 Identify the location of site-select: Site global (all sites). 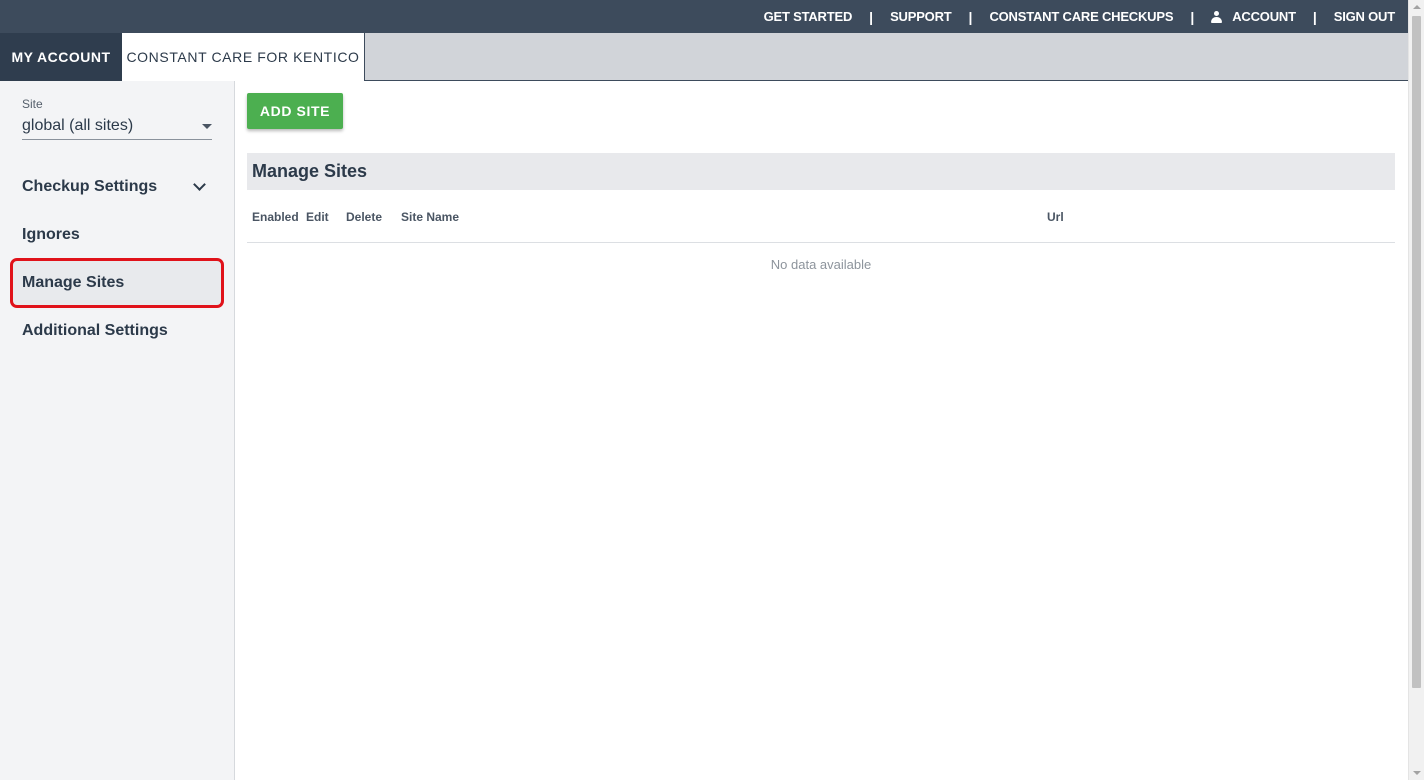
(117, 118).